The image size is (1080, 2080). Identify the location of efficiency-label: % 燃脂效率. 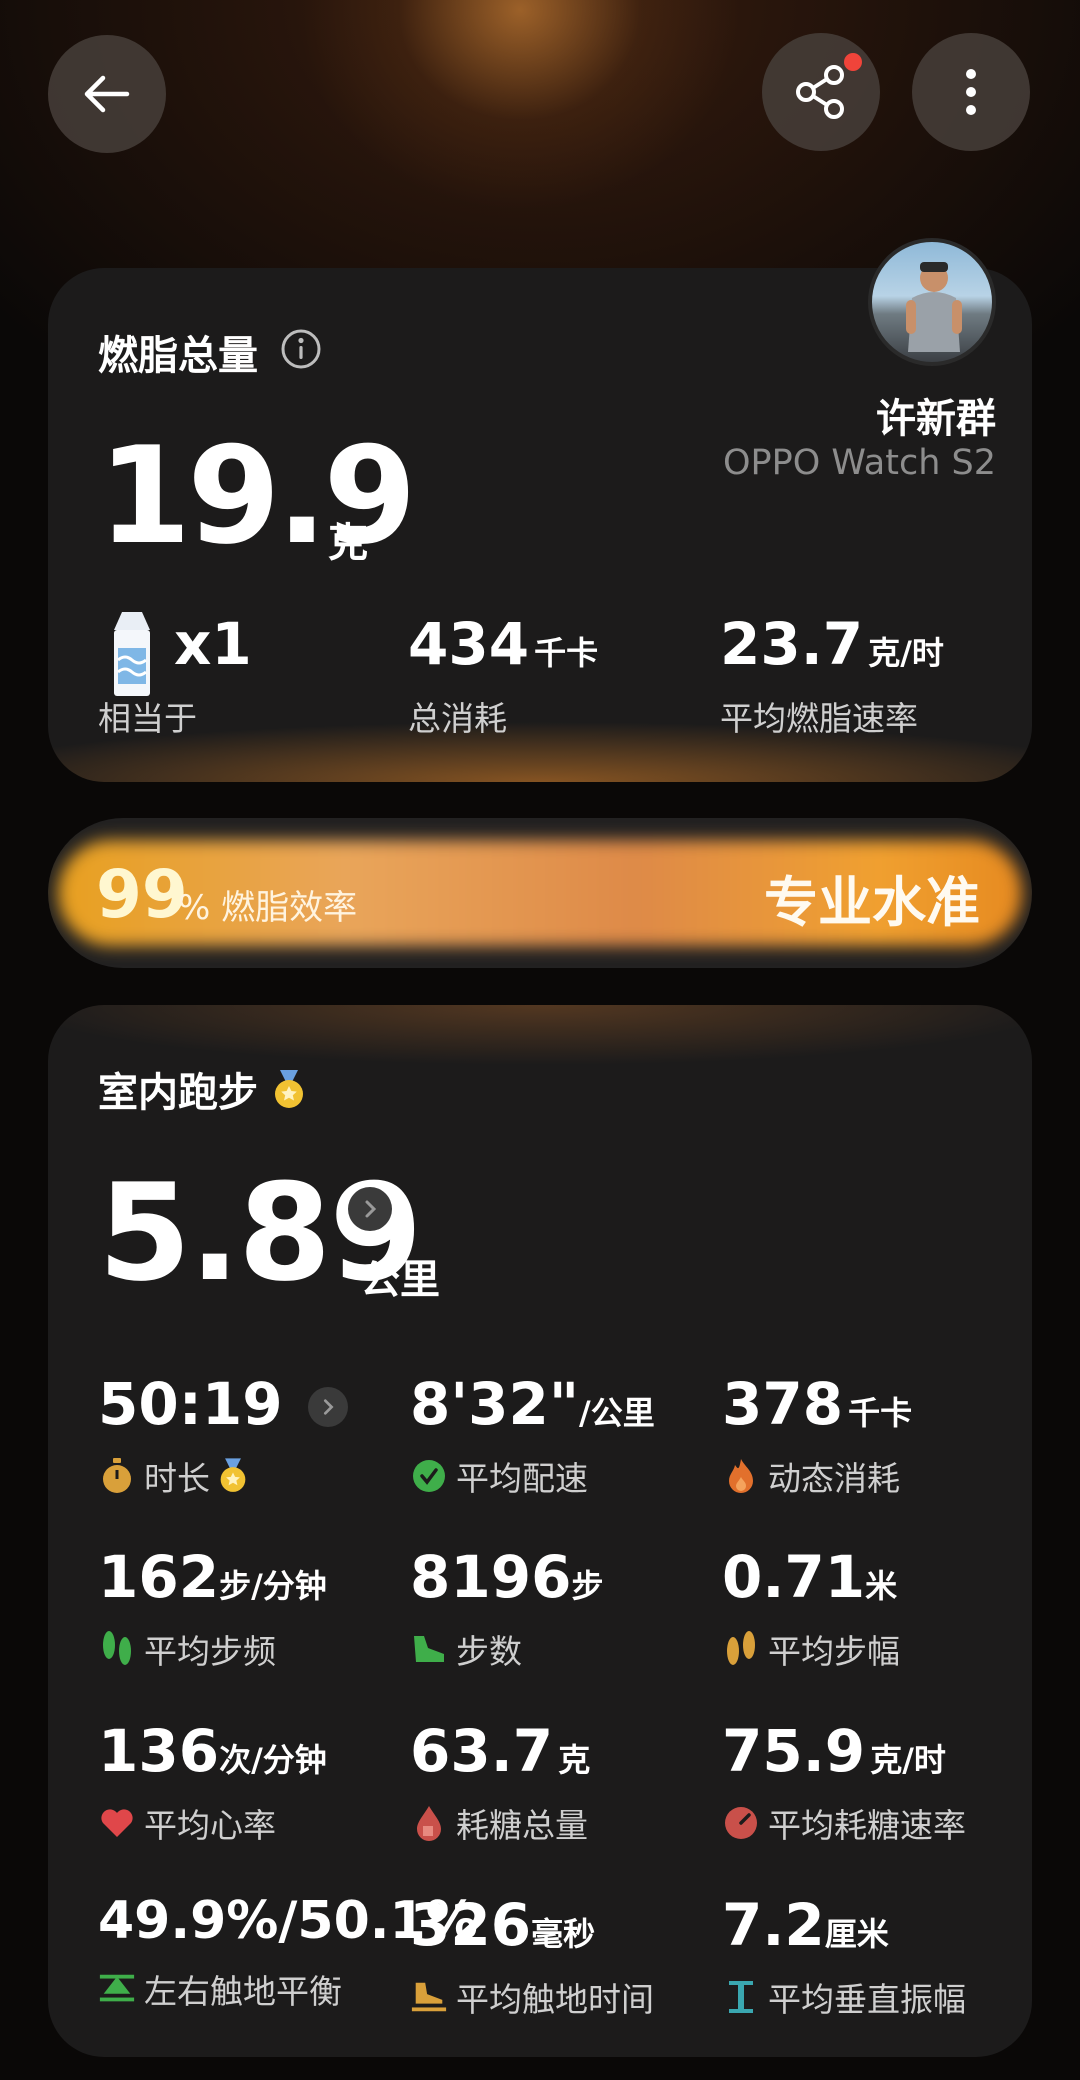
(268, 908).